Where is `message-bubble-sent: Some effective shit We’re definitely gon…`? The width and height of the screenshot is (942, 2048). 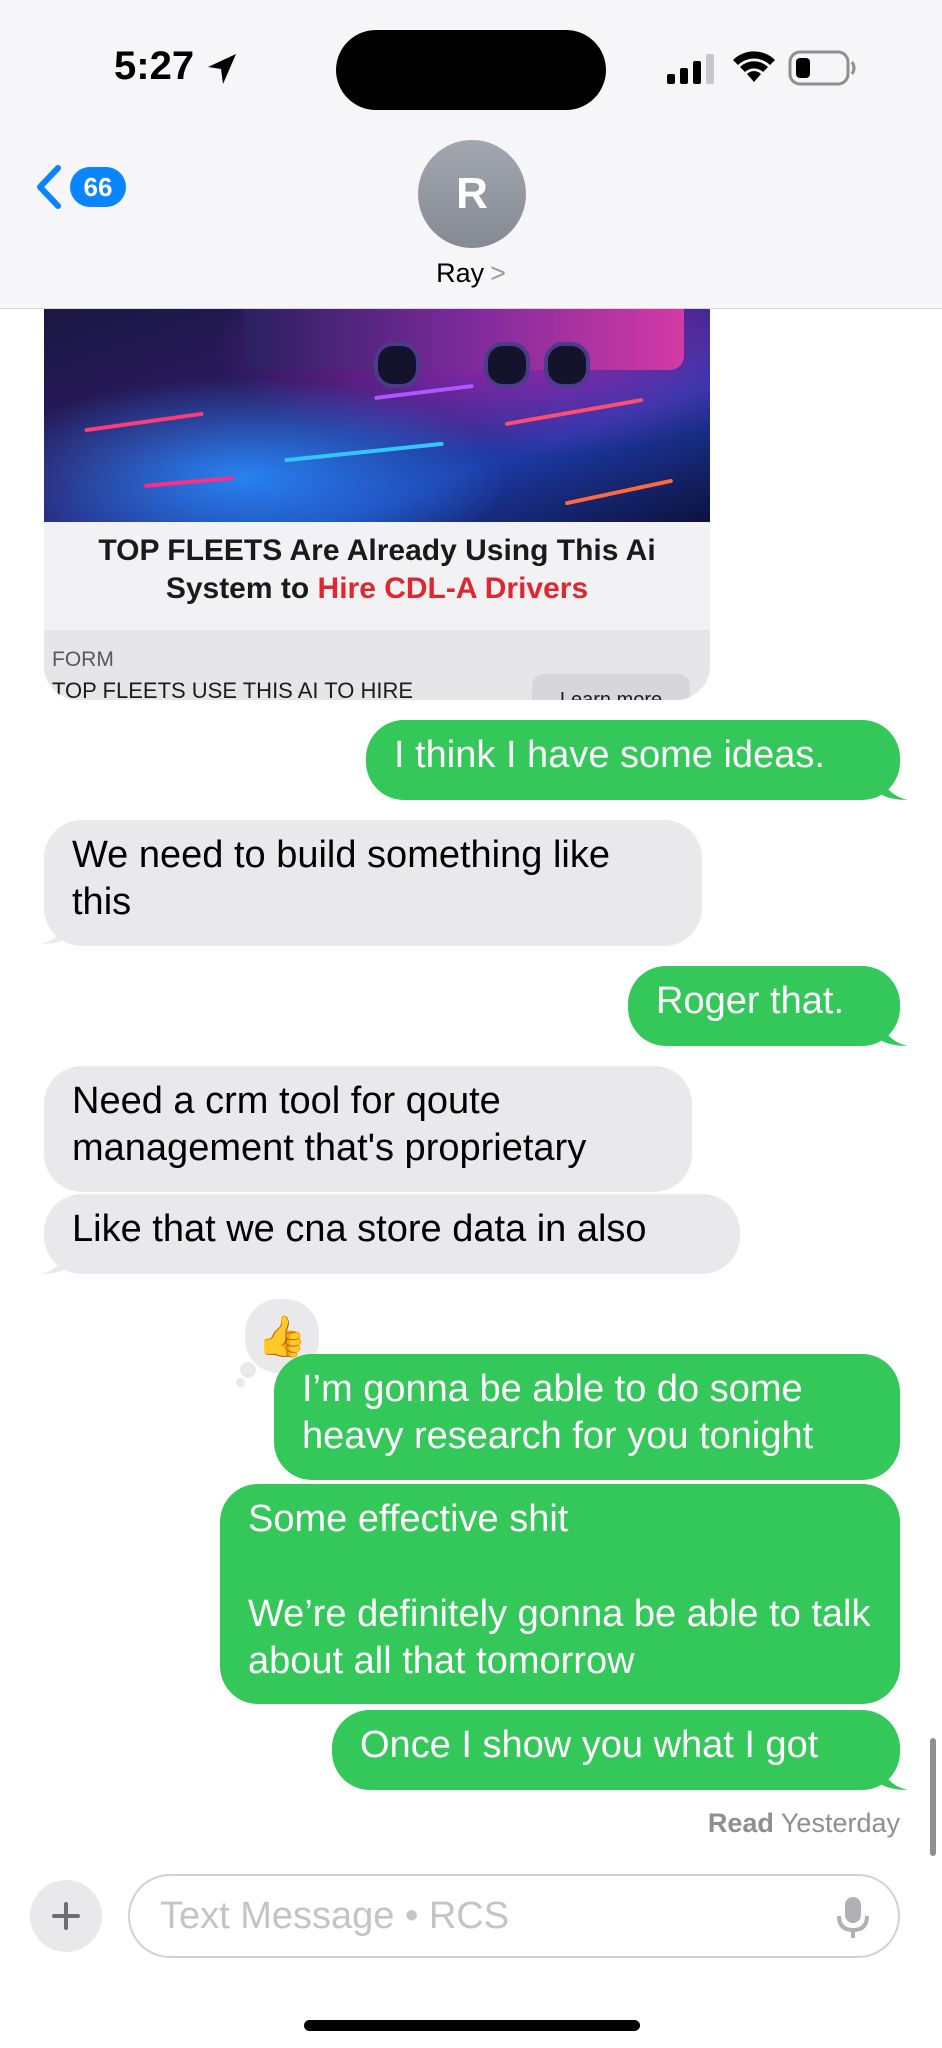 message-bubble-sent: Some effective shit We’re definitely gon… is located at coordinates (560, 1594).